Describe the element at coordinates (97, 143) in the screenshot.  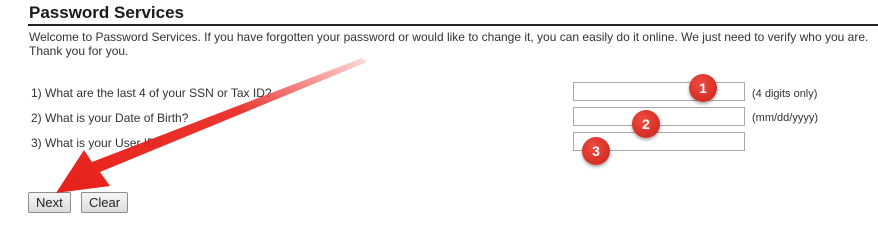
I see `question-userid-label: 3) What is your User ID?` at that location.